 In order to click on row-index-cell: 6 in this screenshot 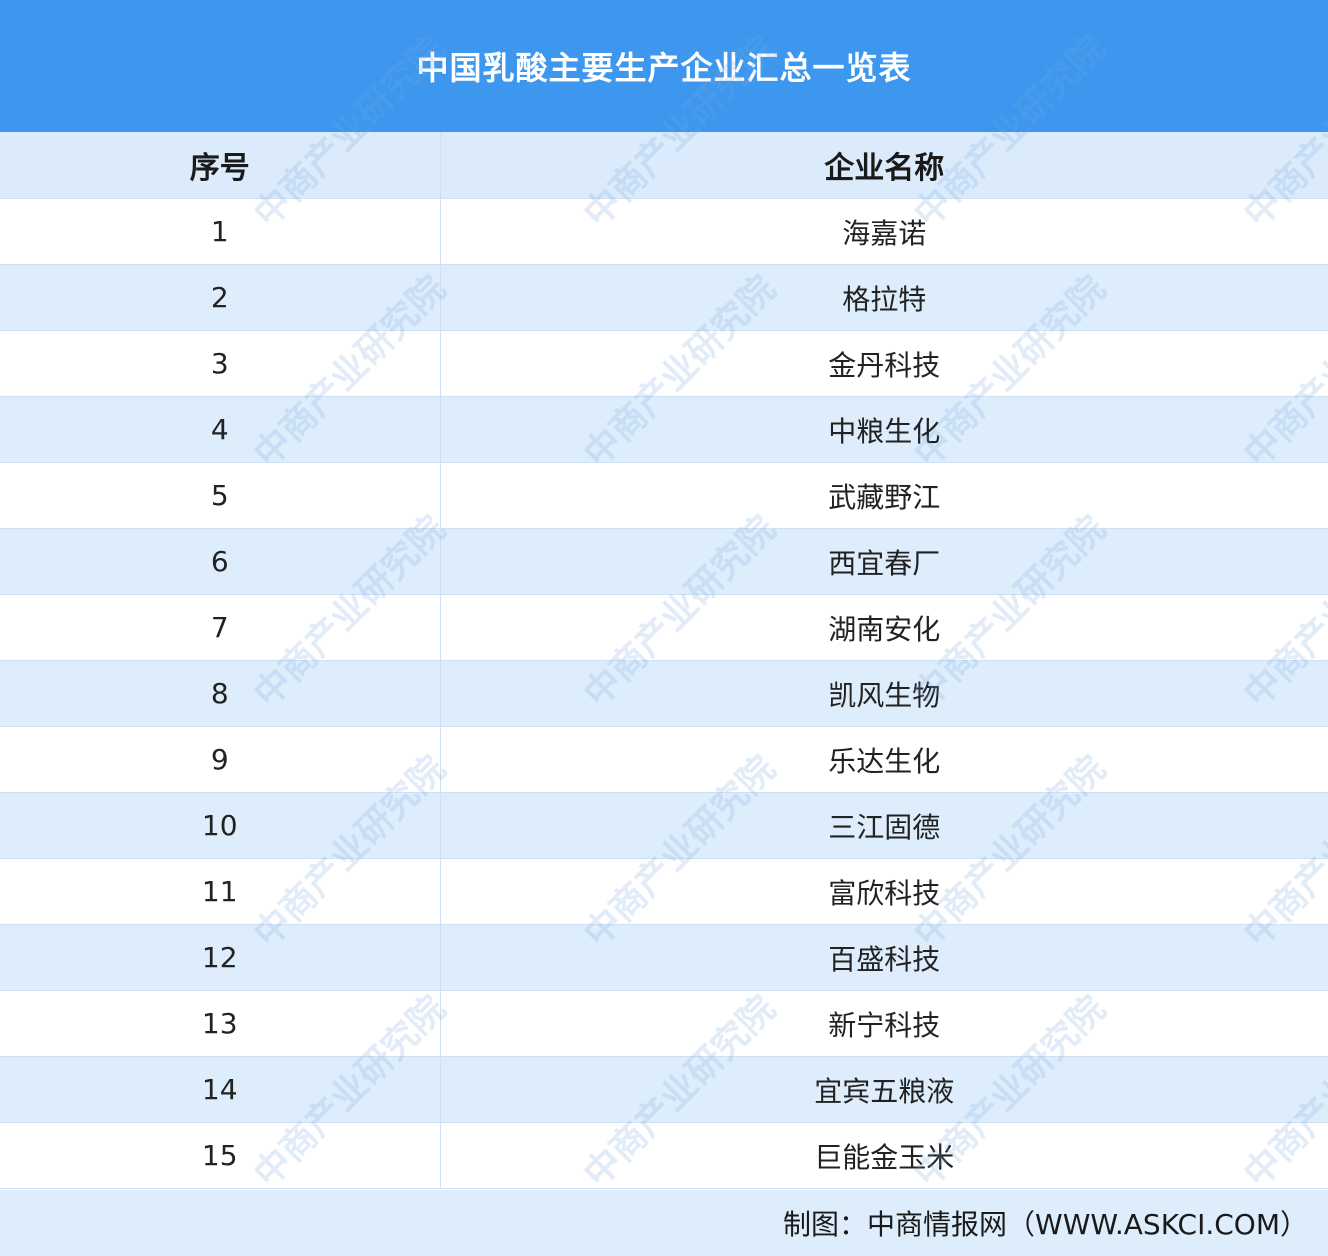, I will do `click(220, 561)`.